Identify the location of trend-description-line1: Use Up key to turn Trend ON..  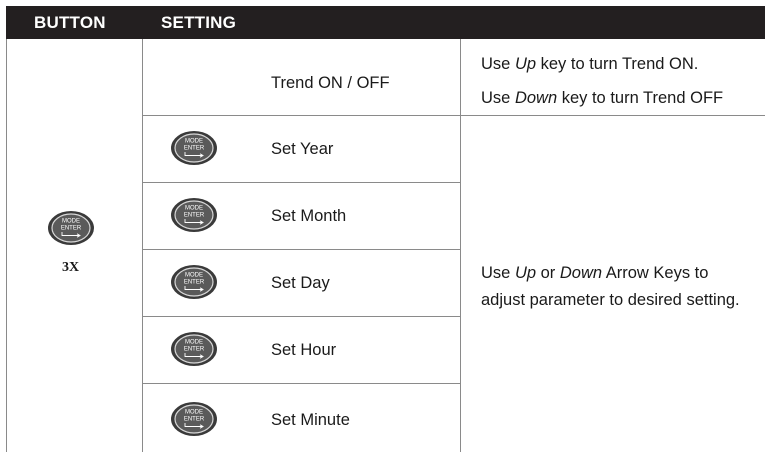
(589, 64).